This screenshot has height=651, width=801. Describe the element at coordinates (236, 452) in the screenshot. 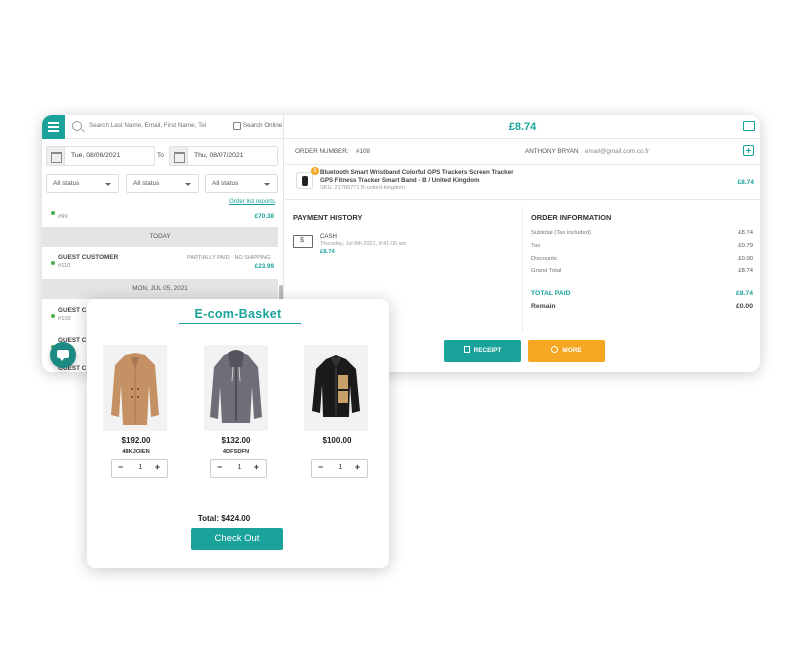

I see `item-code: 4DFSDFN` at that location.